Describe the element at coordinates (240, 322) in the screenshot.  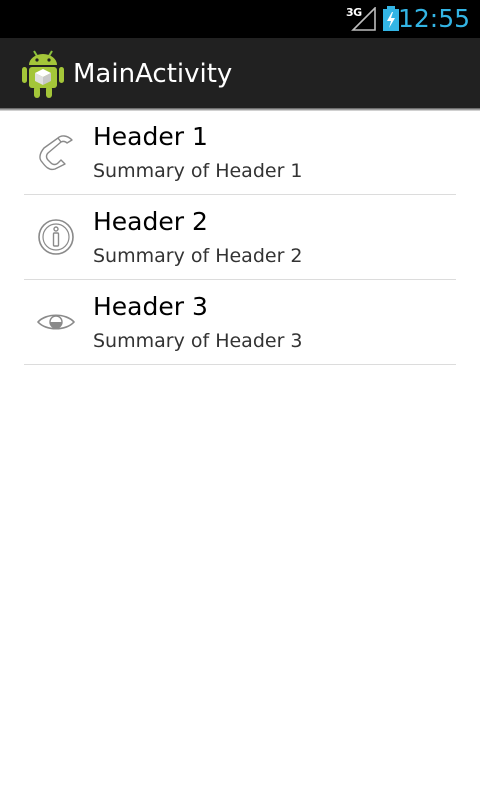
I see `header-item-3: Header 3 Summary of Header 3` at that location.